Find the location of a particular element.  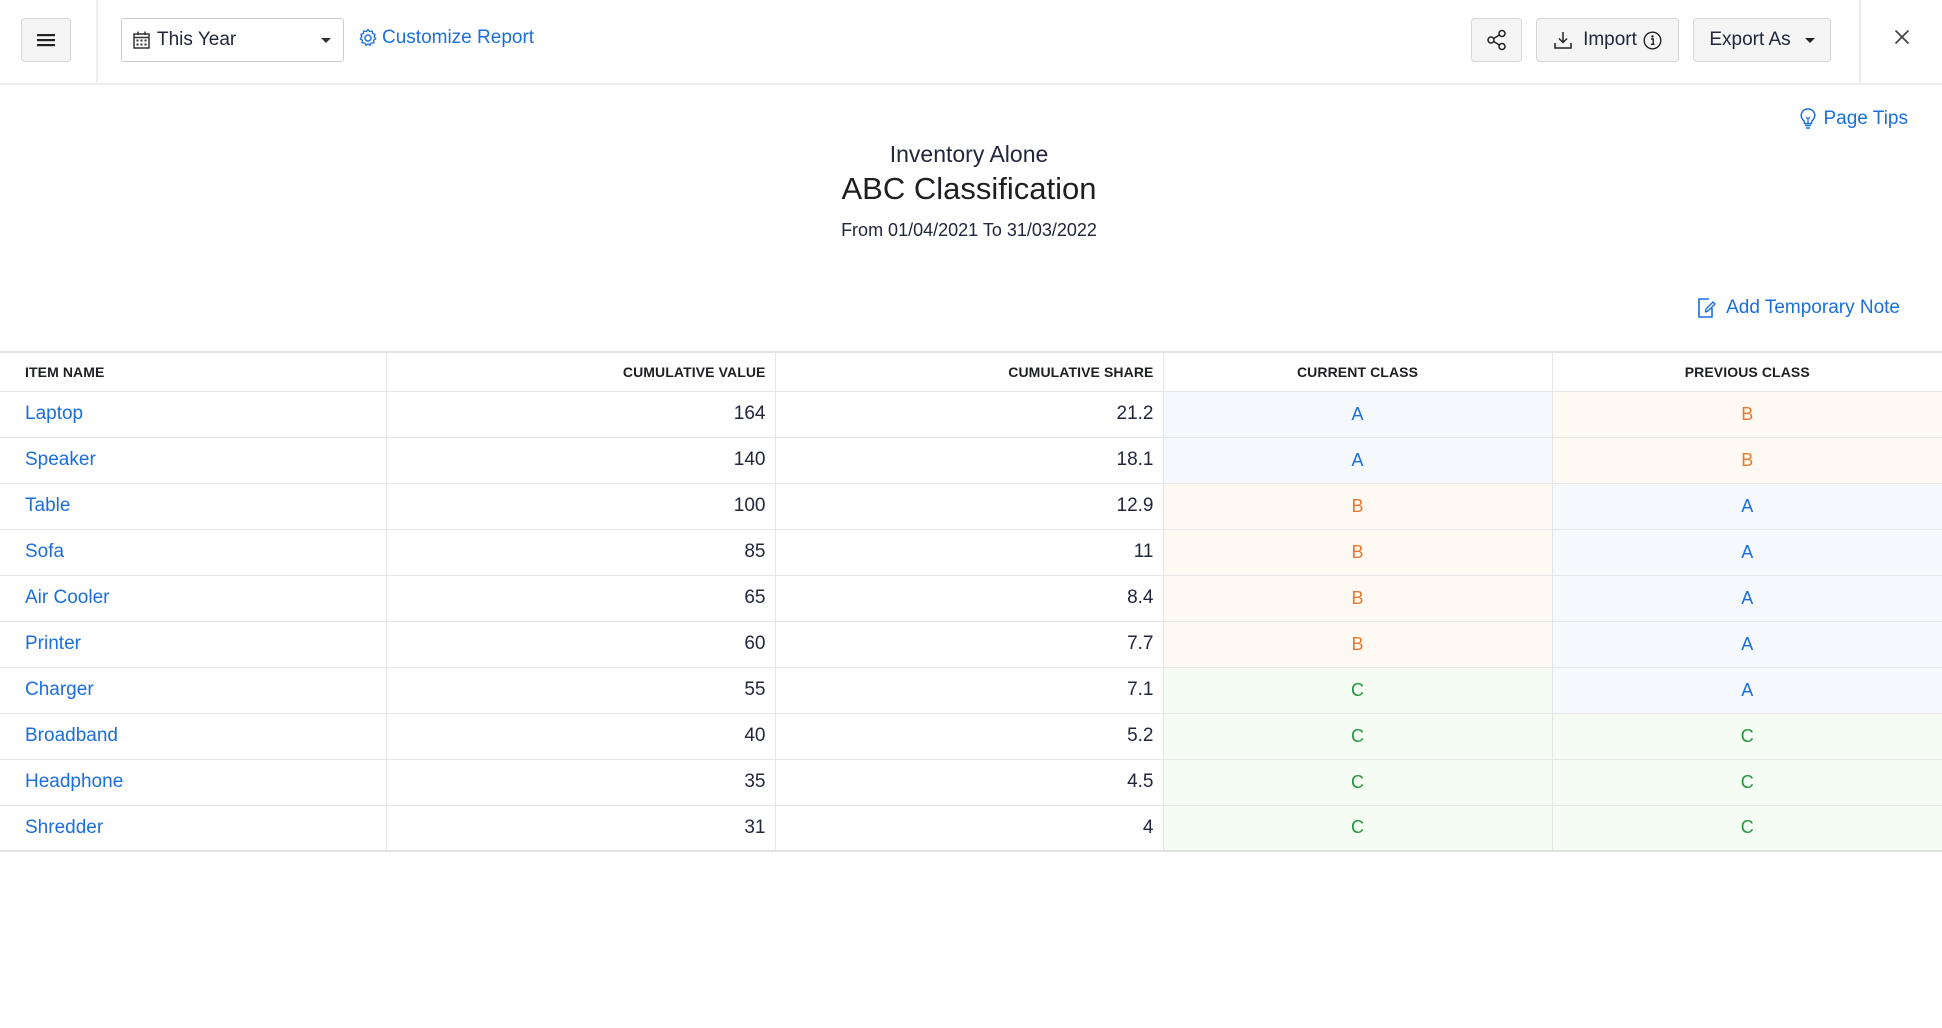

add-temporary-note-label: Add Temporary Note is located at coordinates (1813, 307).